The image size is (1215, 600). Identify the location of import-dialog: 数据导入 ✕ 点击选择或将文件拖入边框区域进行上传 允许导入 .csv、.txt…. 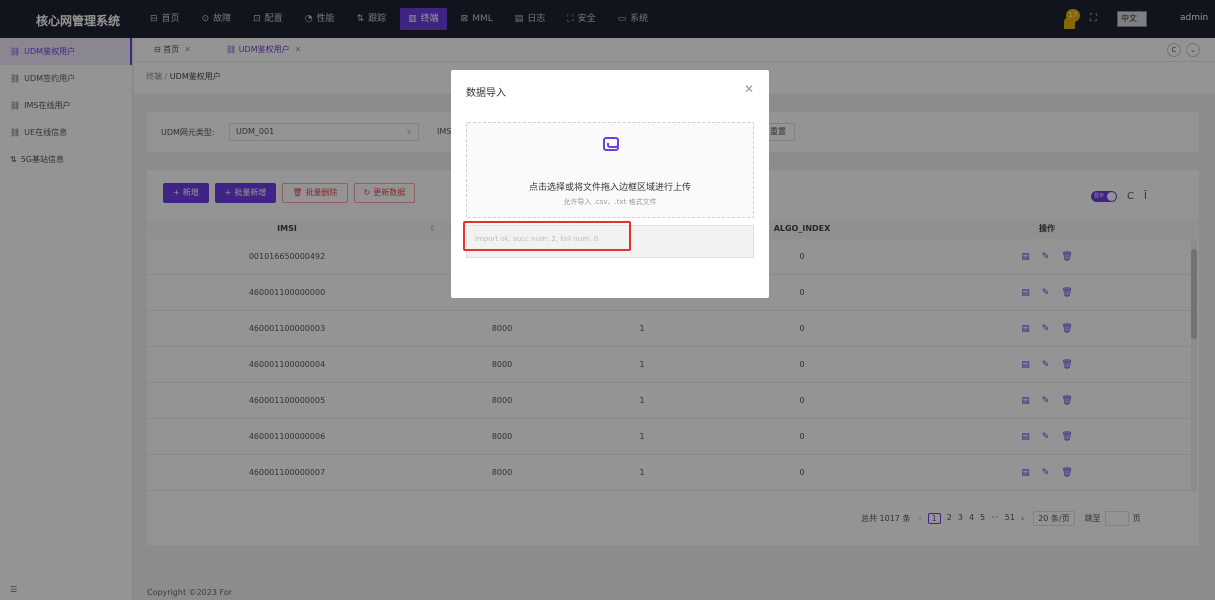
(610, 184).